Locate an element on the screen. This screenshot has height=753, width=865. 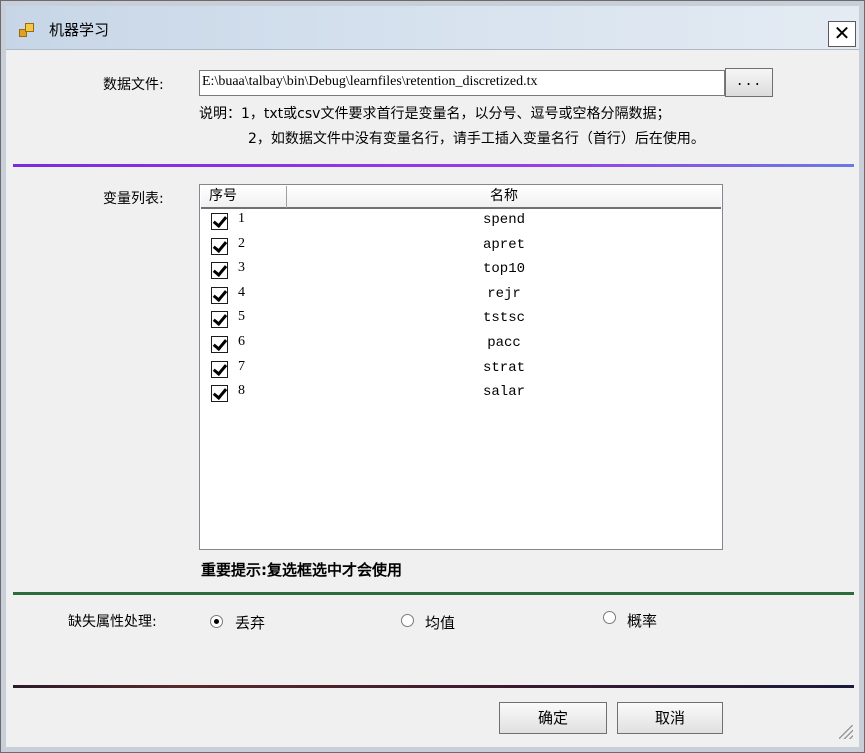
resize-grip-icon is located at coordinates (846, 732).